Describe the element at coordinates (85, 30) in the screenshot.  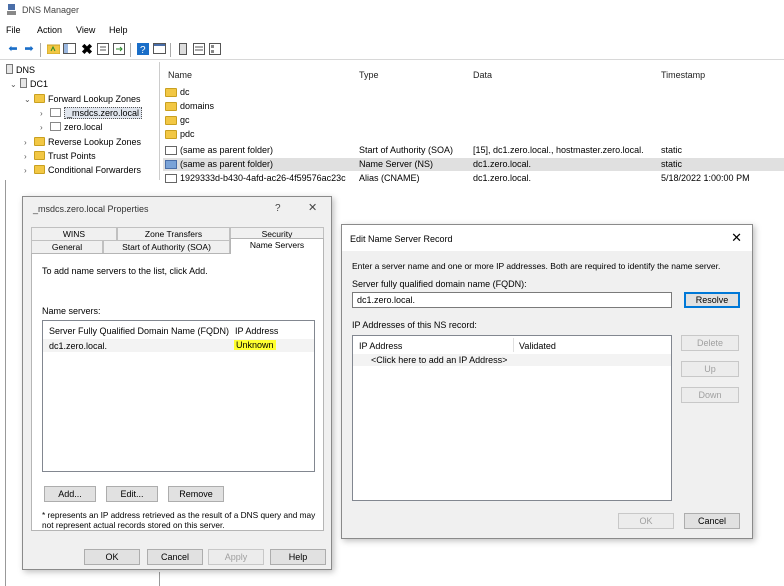
I see `menu-view: View` at that location.